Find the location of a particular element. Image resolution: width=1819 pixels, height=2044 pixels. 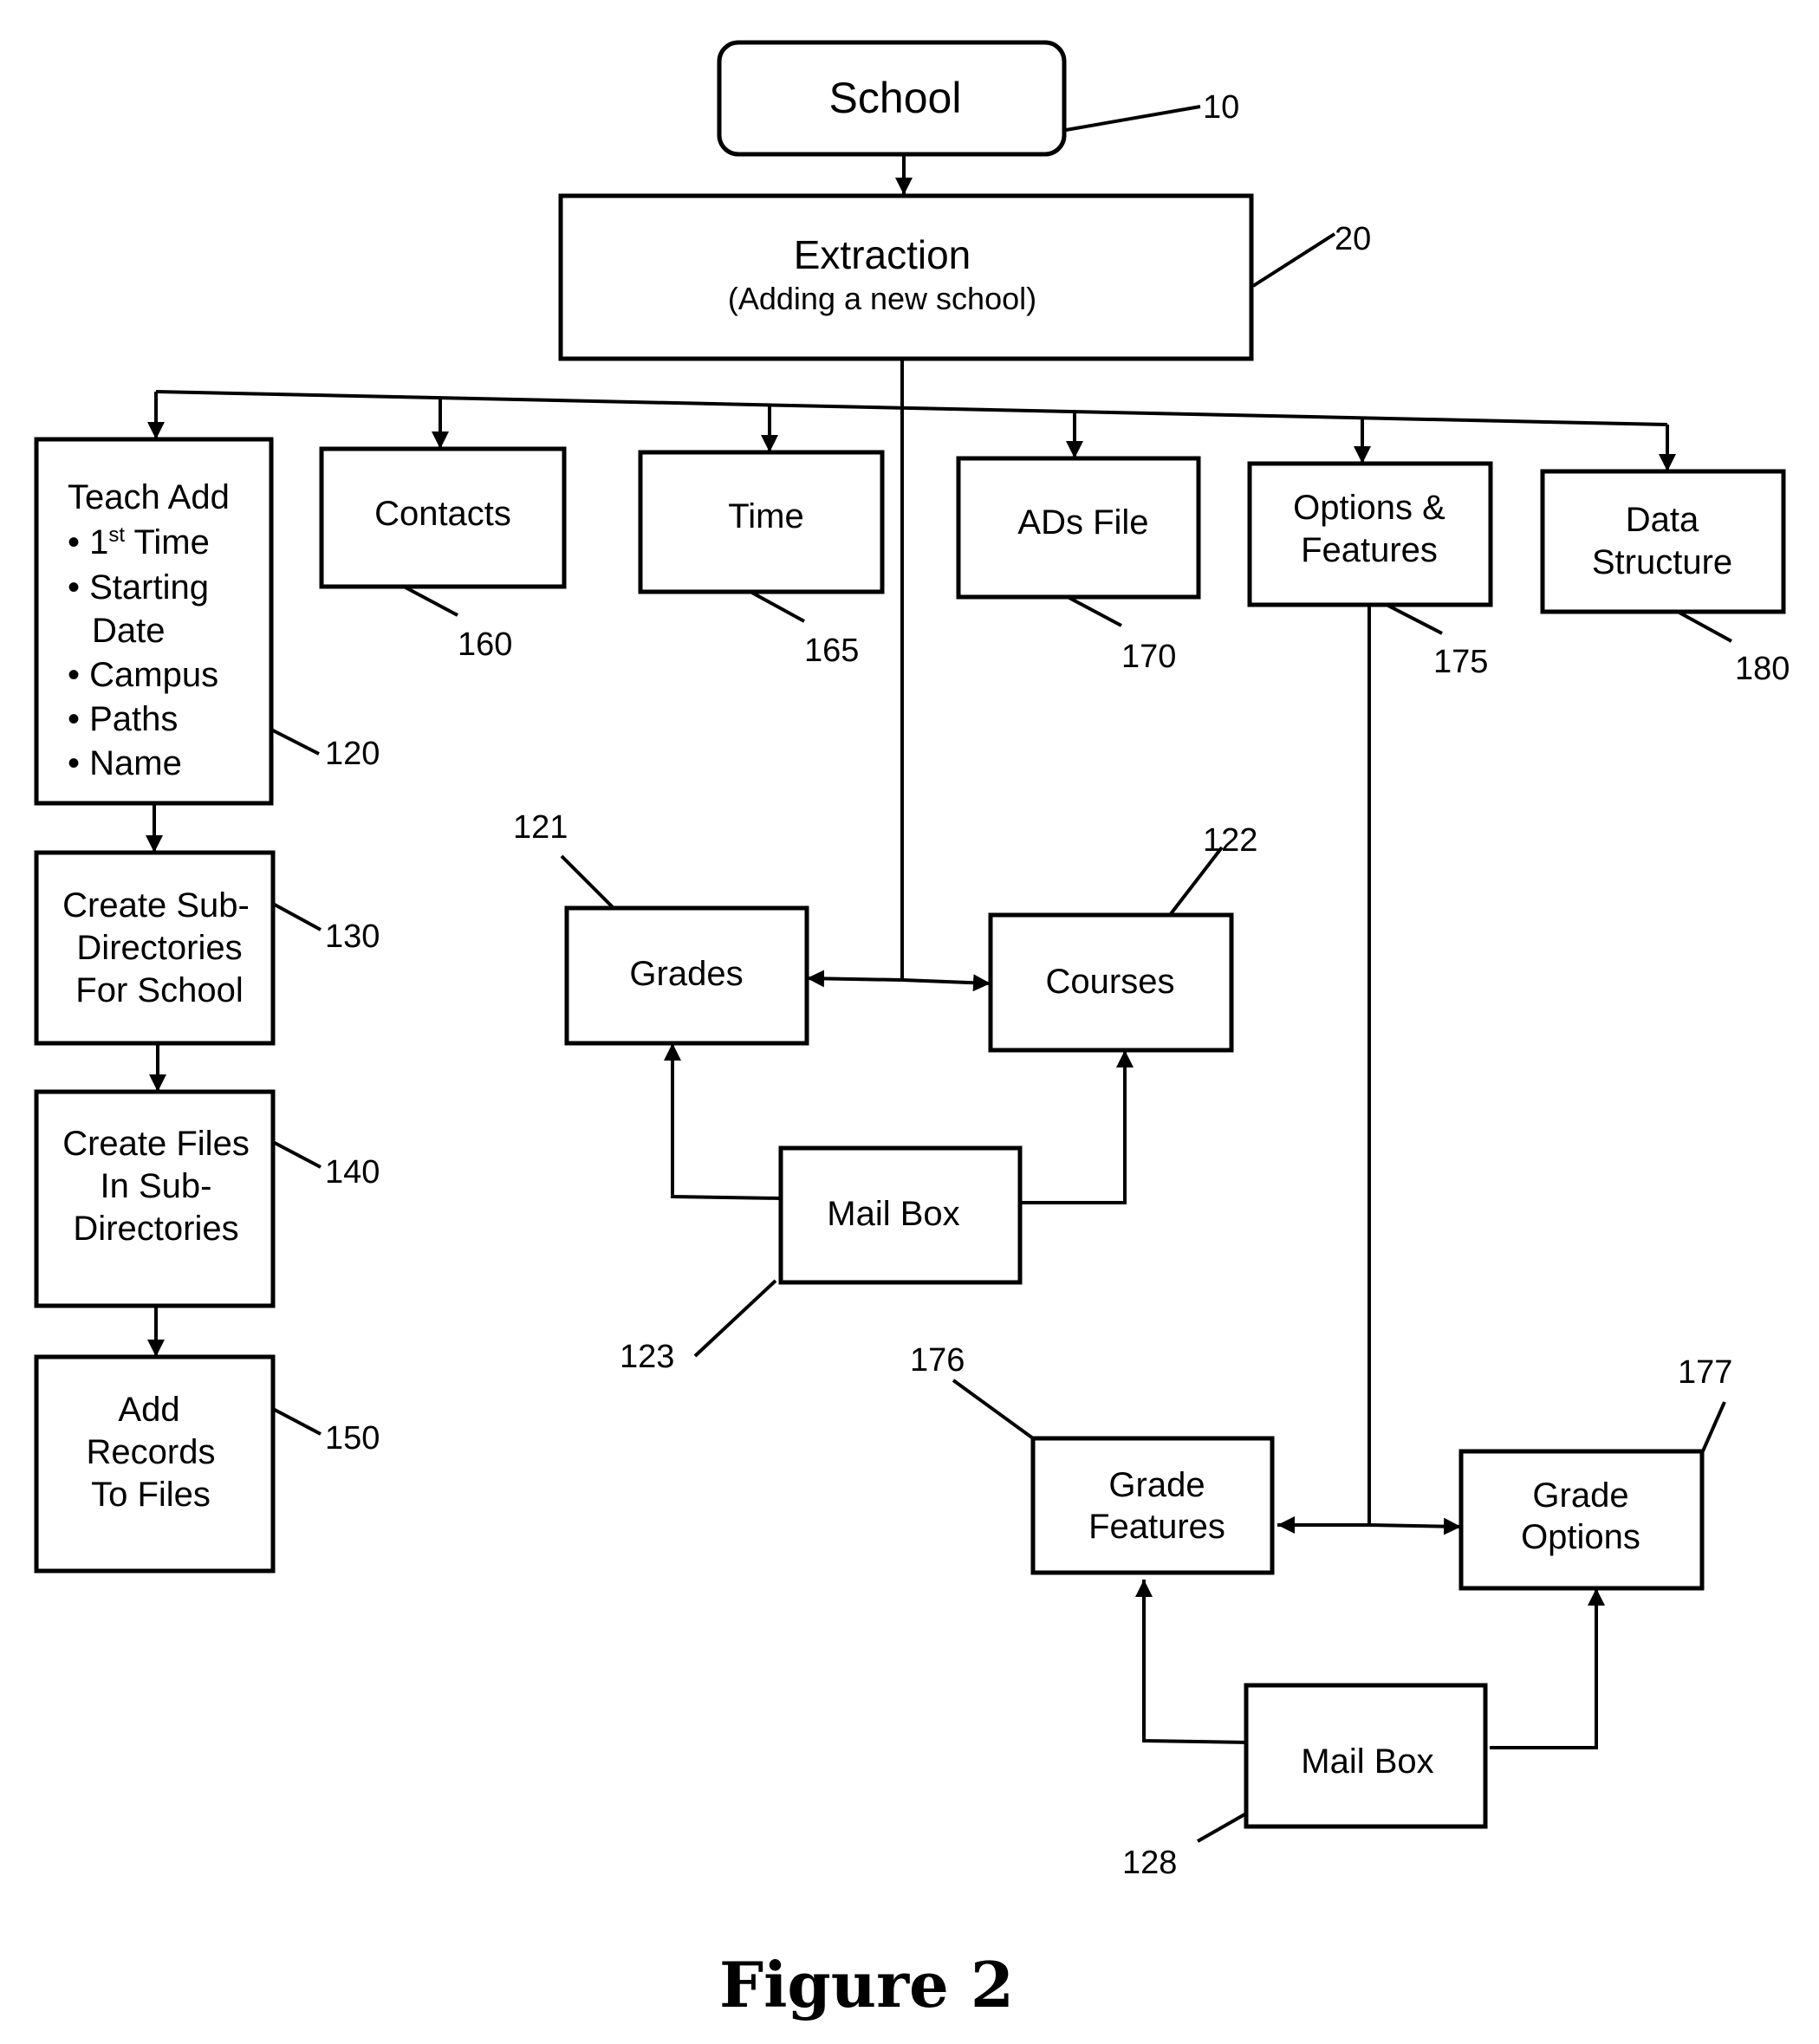

node-ads-file: ADs File is located at coordinates (1078, 528).